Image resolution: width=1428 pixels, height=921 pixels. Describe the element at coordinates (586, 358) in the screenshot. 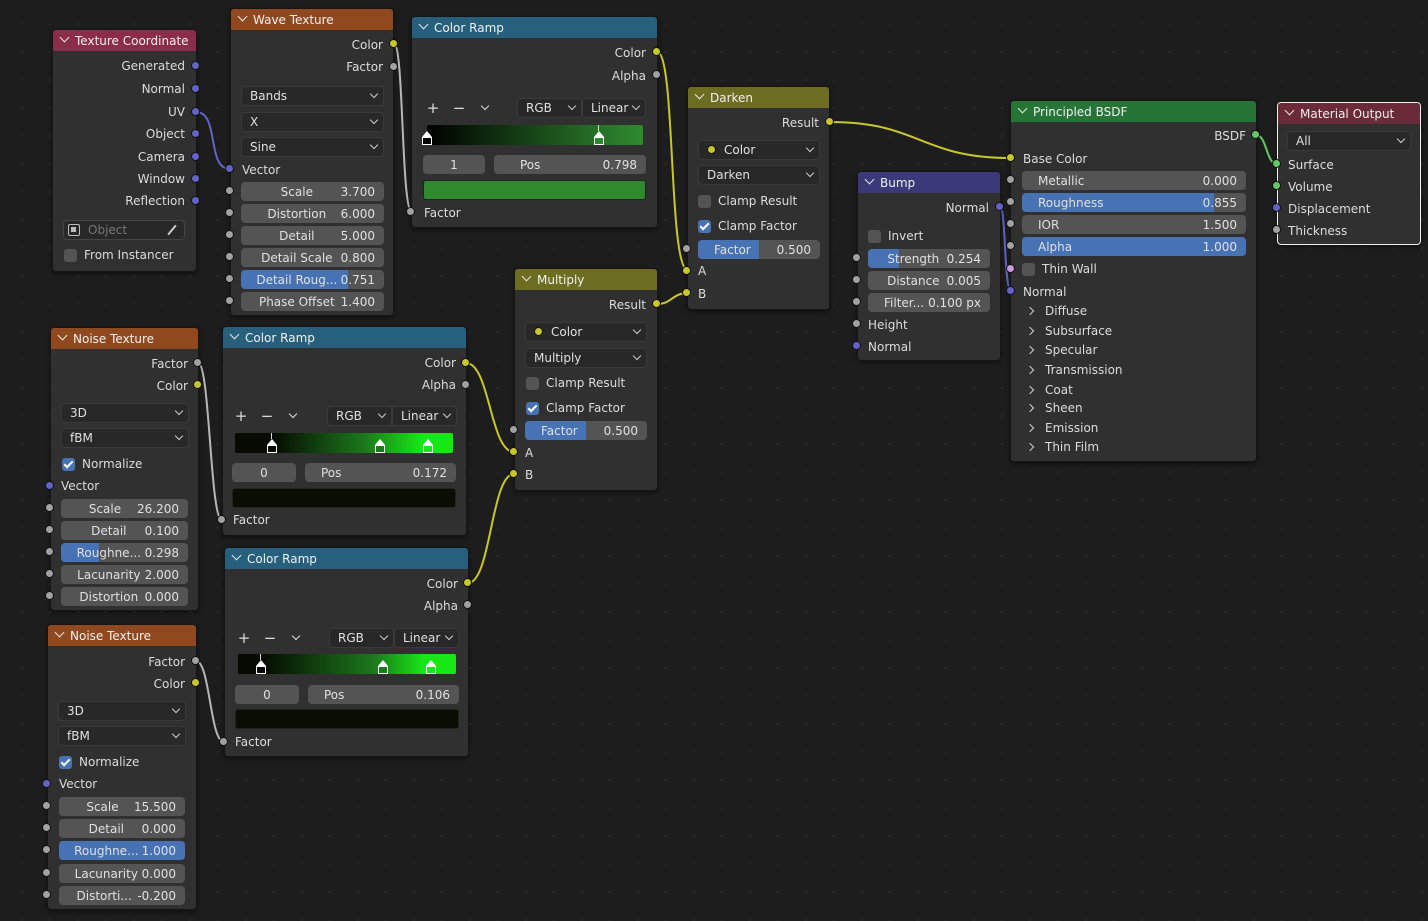

I see `blend-mode-dropdown: Multiply` at that location.